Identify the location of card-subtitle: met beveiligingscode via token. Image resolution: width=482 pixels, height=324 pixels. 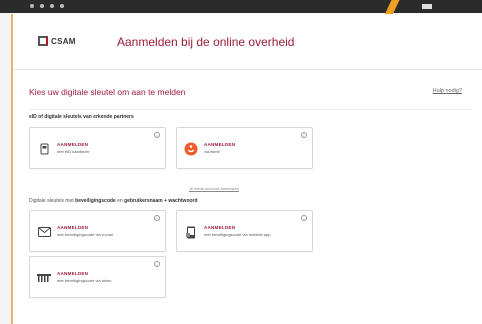
(84, 280).